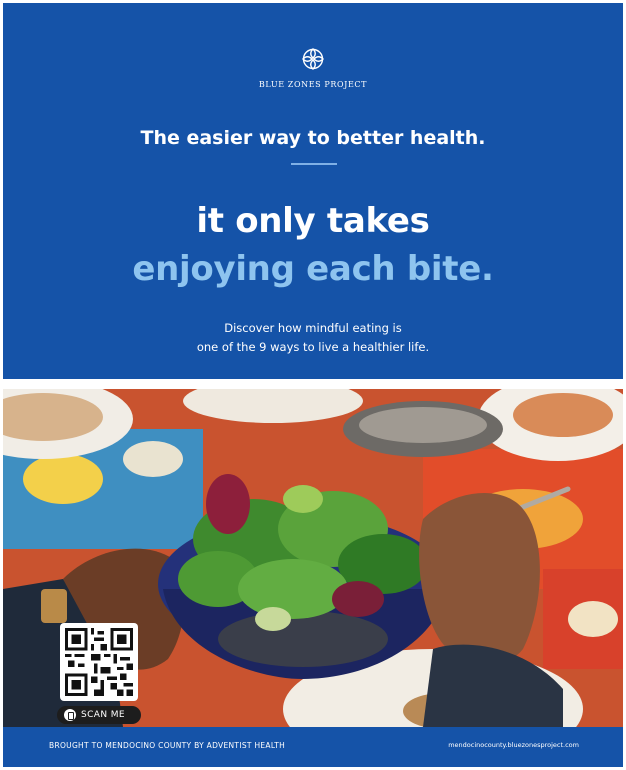  I want to click on blue-zones-knot-icon, so click(313, 59).